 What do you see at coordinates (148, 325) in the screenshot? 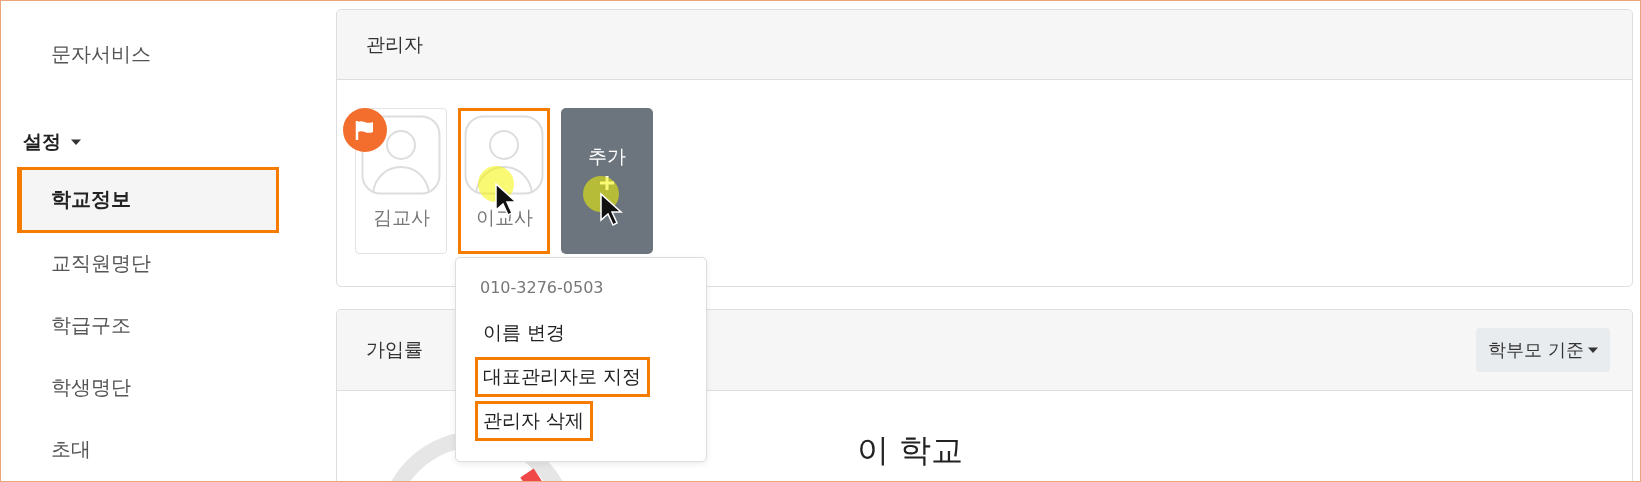
I see `sidebar-item: 학급구조` at bounding box center [148, 325].